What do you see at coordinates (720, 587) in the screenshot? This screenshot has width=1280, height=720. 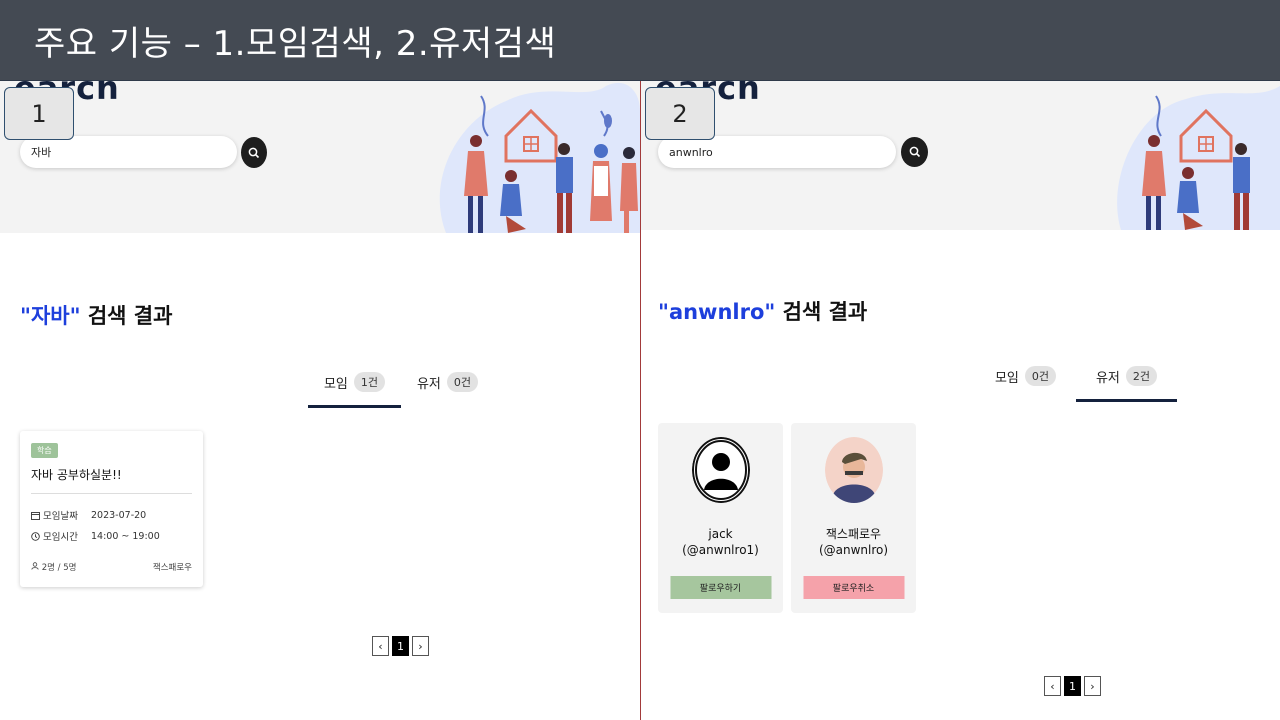 I see `follow-button: 팔로우하기` at bounding box center [720, 587].